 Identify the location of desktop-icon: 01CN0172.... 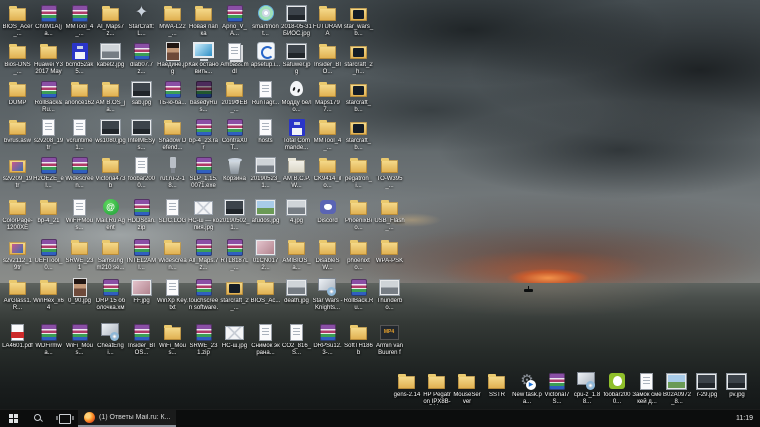
(265, 254).